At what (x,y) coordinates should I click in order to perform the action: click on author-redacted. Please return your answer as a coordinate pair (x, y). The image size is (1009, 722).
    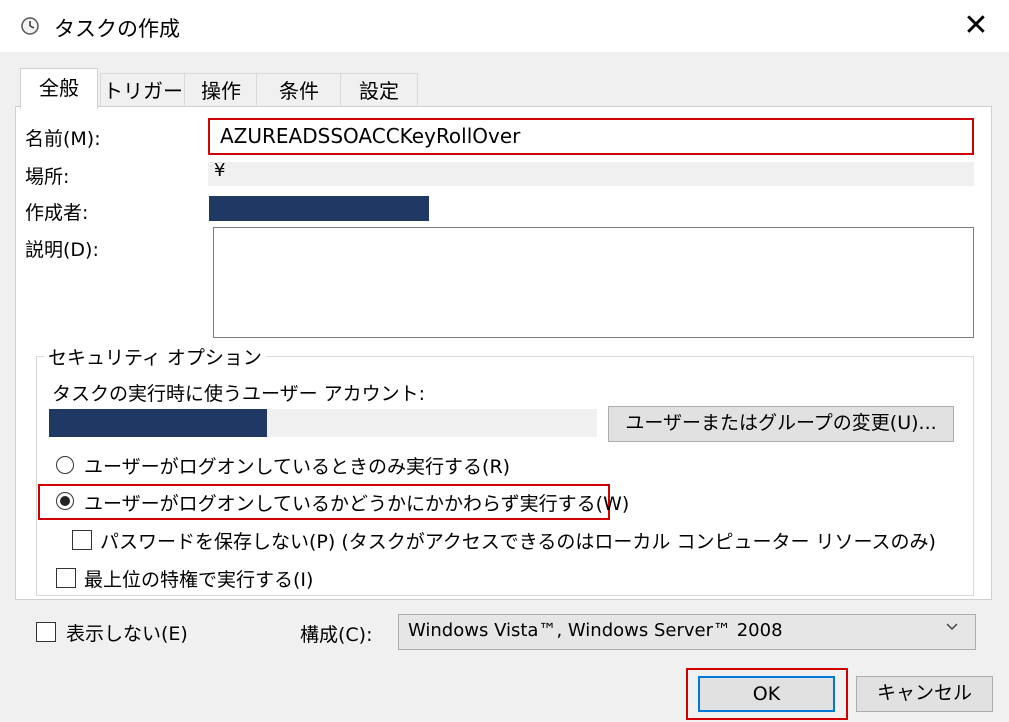
    Looking at the image, I should click on (319, 208).